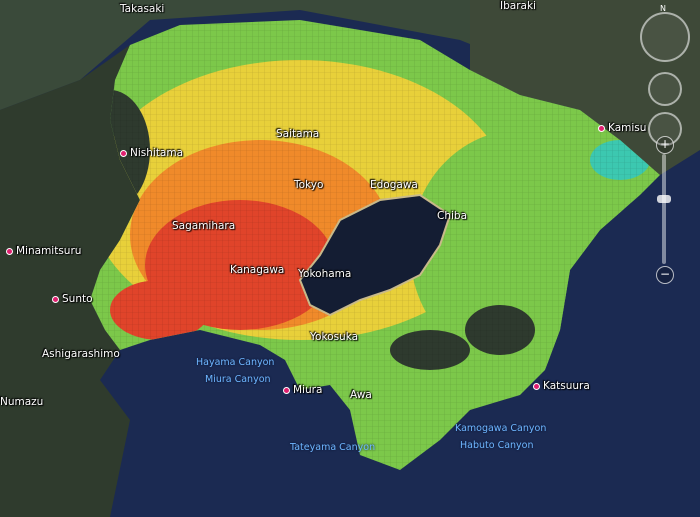 Image resolution: width=700 pixels, height=517 pixels. What do you see at coordinates (665, 37) in the screenshot?
I see `compass-ring-icon` at bounding box center [665, 37].